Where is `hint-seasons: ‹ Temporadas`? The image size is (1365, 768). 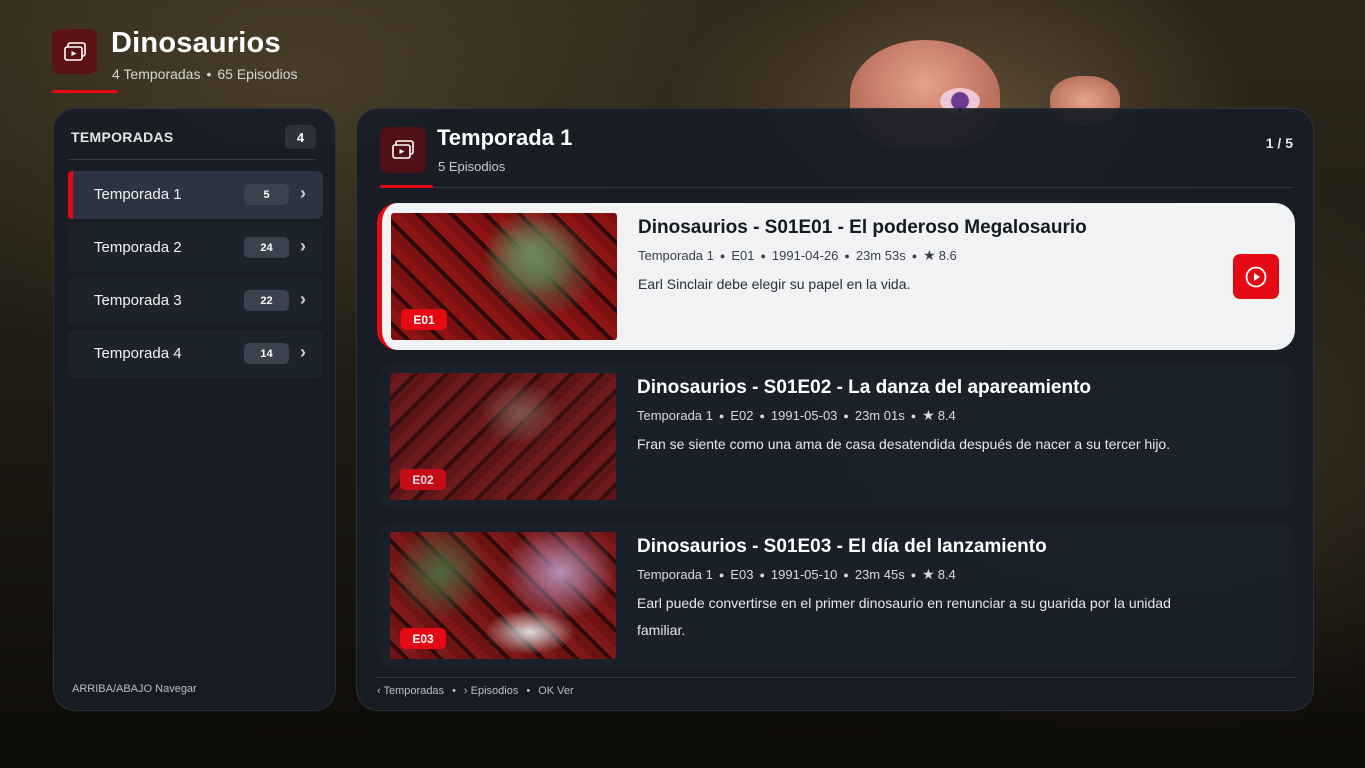
hint-seasons: ‹ Temporadas is located at coordinates (411, 691).